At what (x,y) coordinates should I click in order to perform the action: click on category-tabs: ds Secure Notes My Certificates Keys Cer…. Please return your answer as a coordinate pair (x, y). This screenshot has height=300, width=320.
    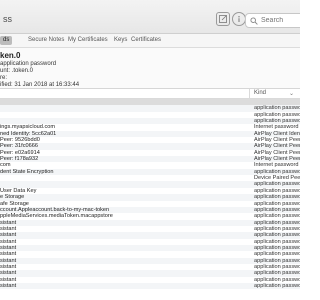
    Looking at the image, I should click on (150, 41).